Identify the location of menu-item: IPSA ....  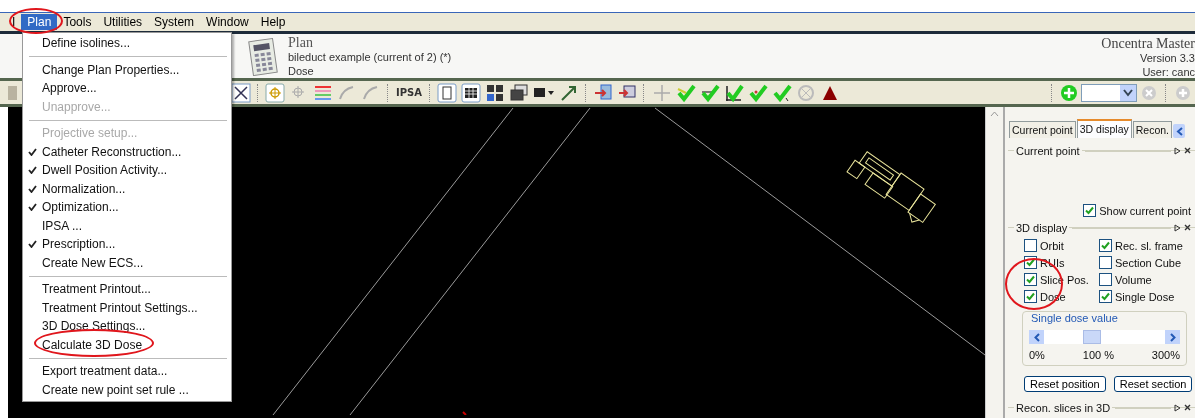
(62, 225).